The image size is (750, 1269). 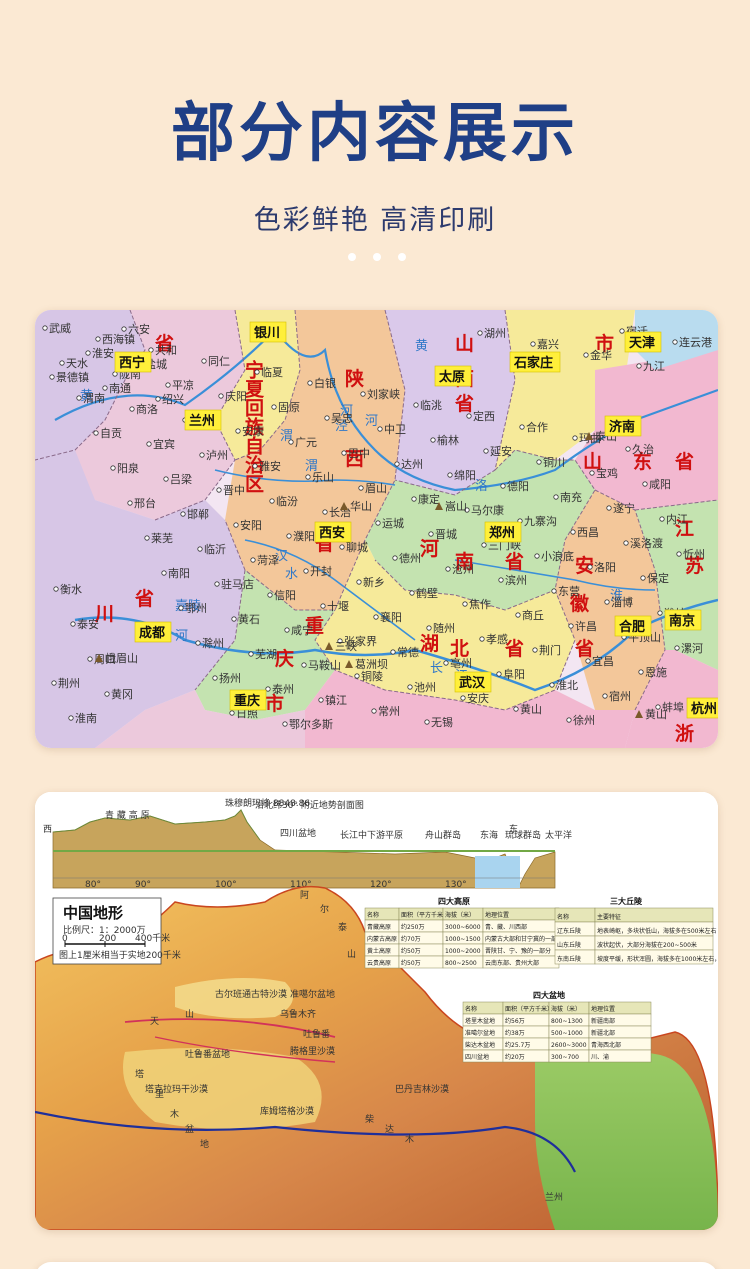 I want to click on table-value: 2600~3000, so click(x=569, y=1045).